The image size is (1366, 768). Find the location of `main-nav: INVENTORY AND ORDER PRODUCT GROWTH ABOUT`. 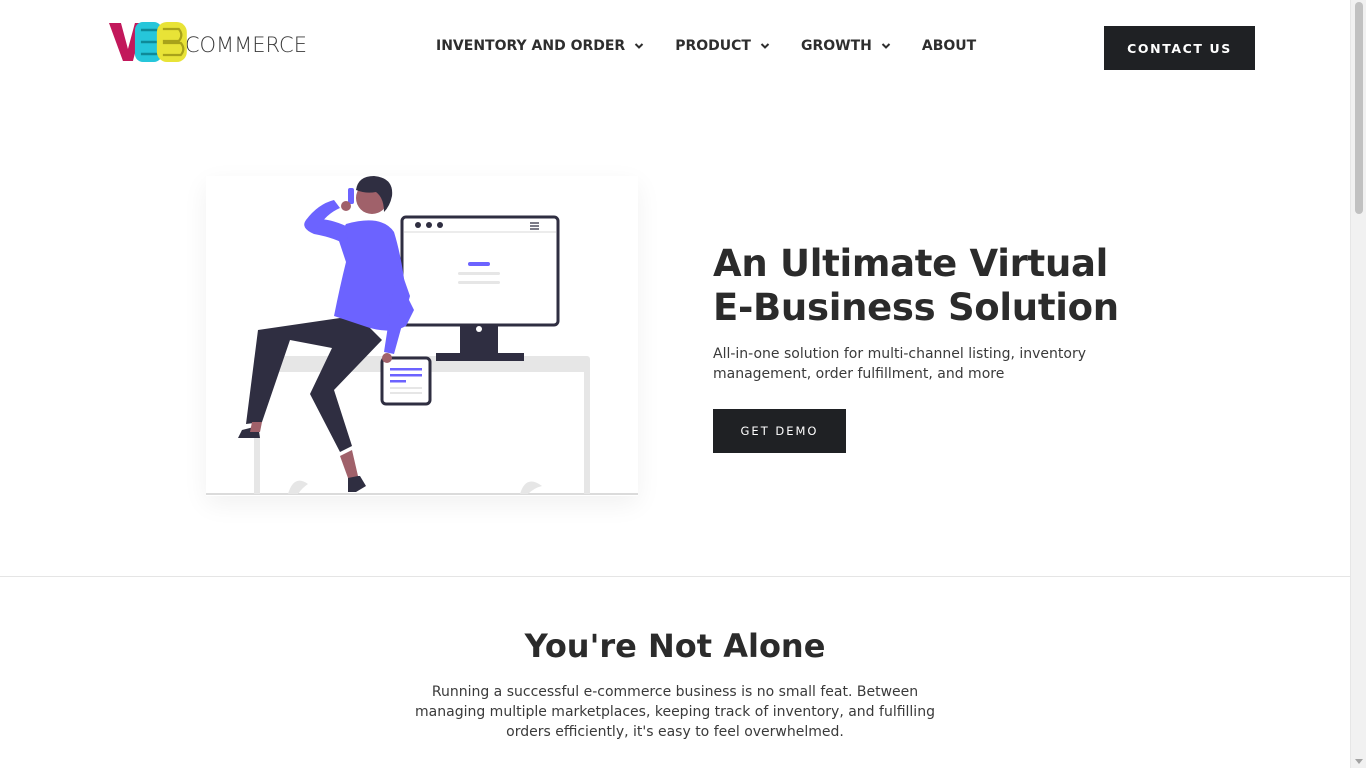

main-nav: INVENTORY AND ORDER PRODUCT GROWTH ABOUT is located at coordinates (706, 46).